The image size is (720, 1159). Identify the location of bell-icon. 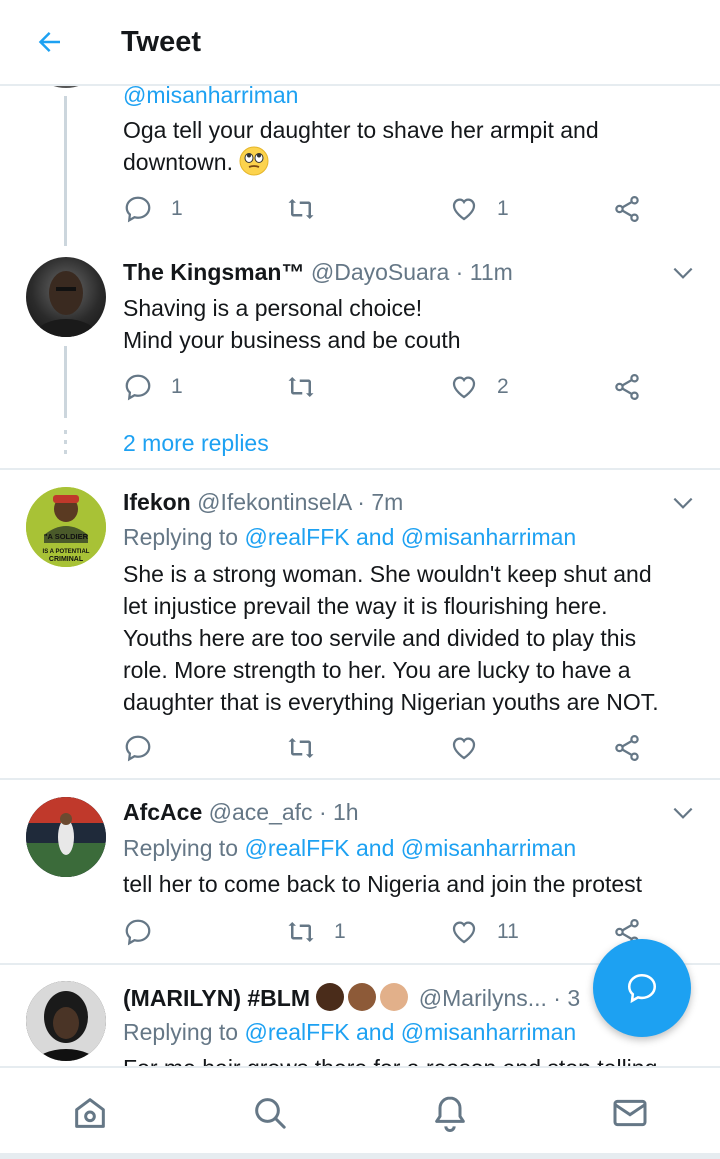
(450, 1114).